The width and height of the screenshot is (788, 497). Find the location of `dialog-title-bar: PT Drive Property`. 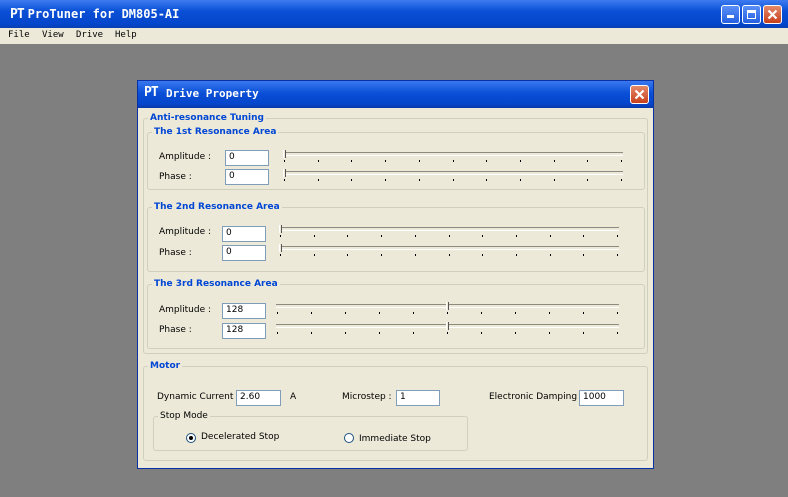

dialog-title-bar: PT Drive Property is located at coordinates (395, 94).